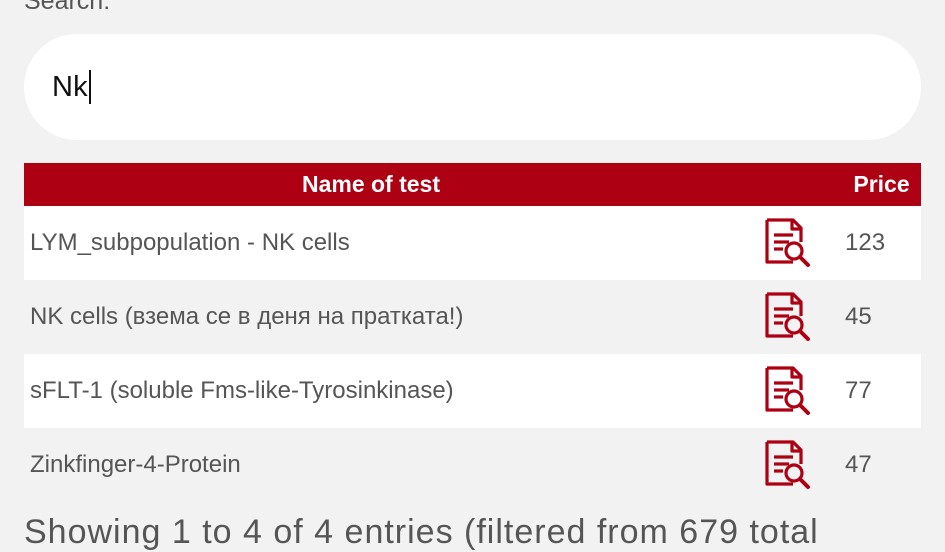  What do you see at coordinates (89, 87) in the screenshot?
I see `text-caret` at bounding box center [89, 87].